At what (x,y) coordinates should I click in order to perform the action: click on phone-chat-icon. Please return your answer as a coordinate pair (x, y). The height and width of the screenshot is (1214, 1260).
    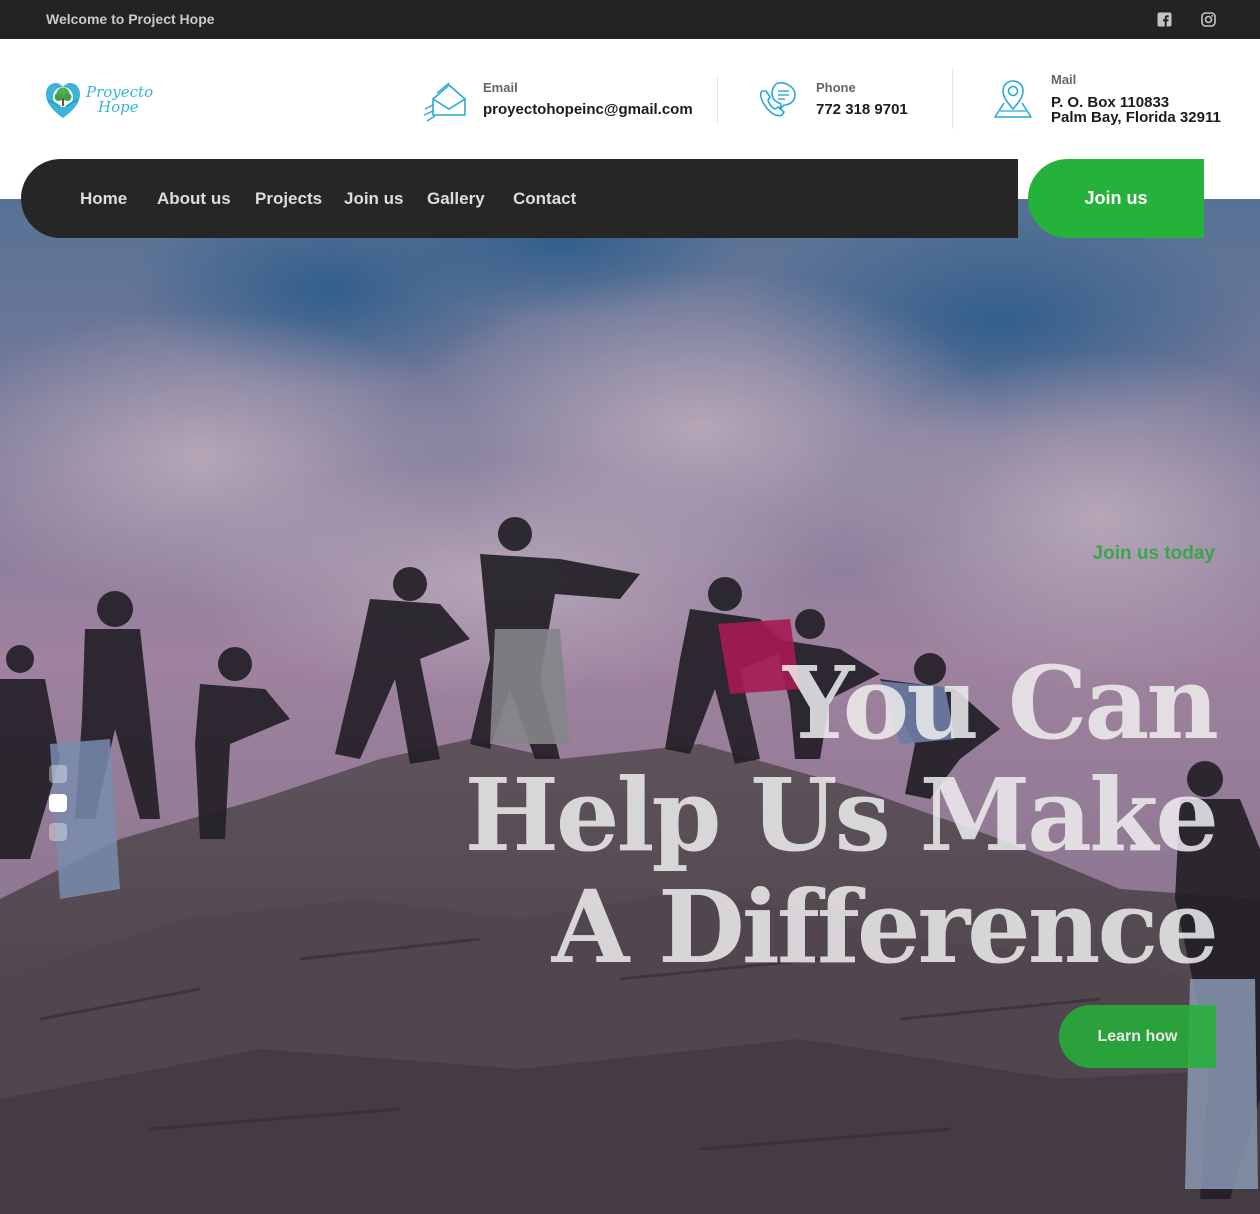
    Looking at the image, I should click on (778, 99).